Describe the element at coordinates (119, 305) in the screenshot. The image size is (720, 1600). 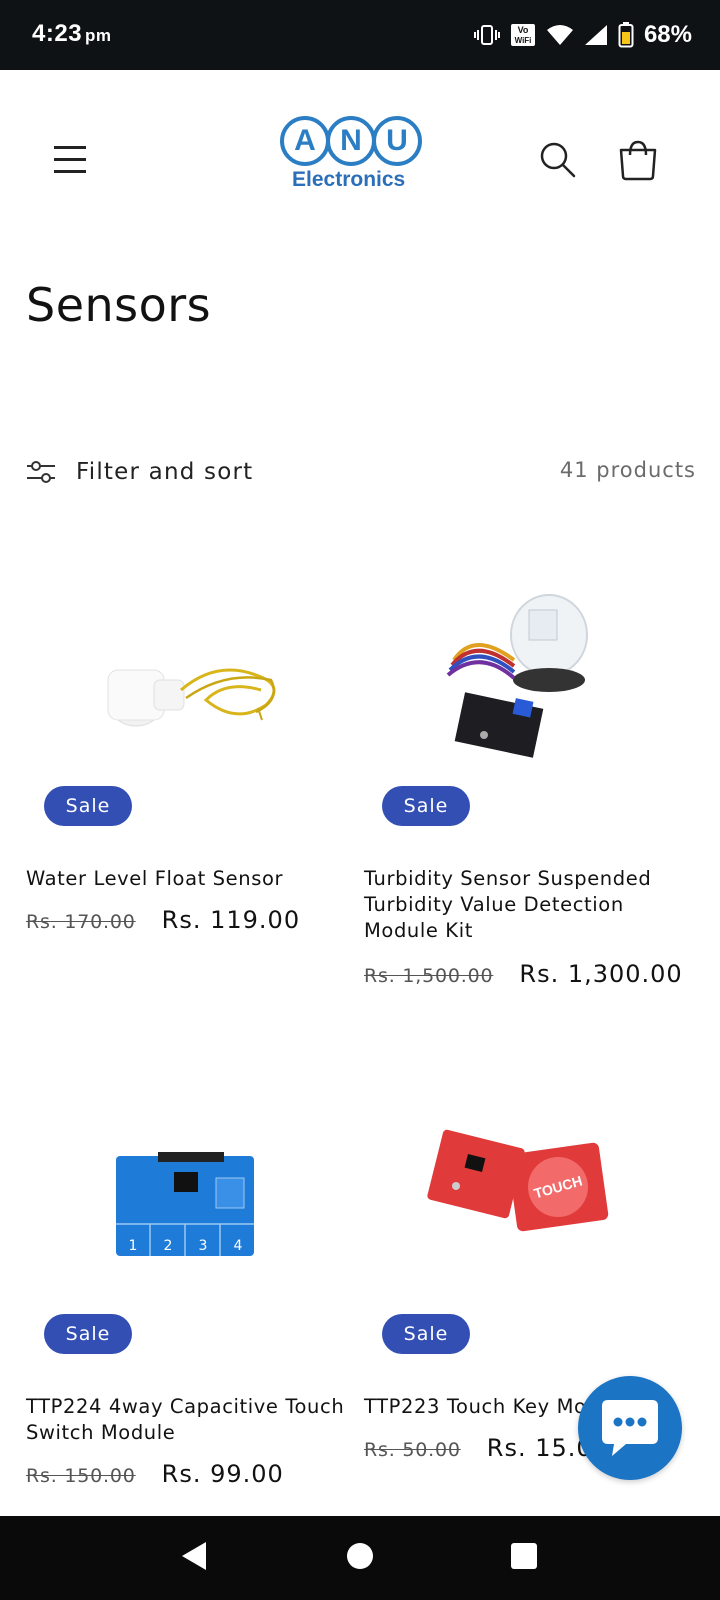
I see `page-title: Sensors` at that location.